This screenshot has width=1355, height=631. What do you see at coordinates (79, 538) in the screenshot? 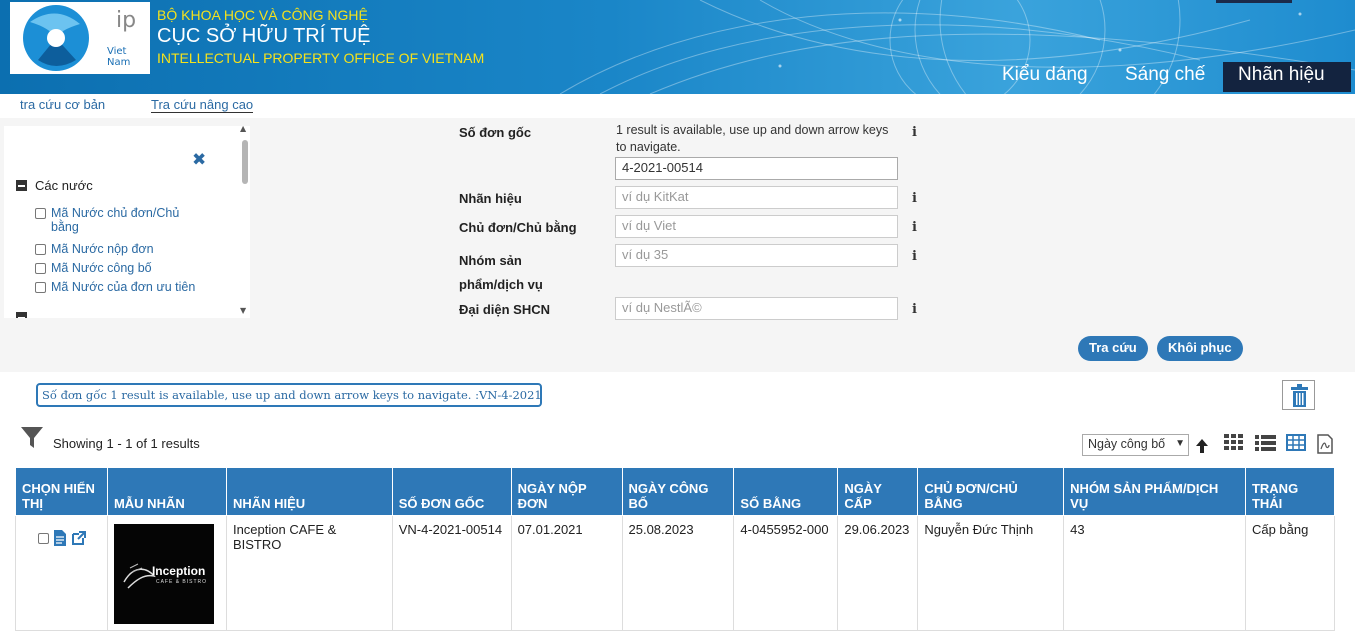
I see `external-link-icon` at bounding box center [79, 538].